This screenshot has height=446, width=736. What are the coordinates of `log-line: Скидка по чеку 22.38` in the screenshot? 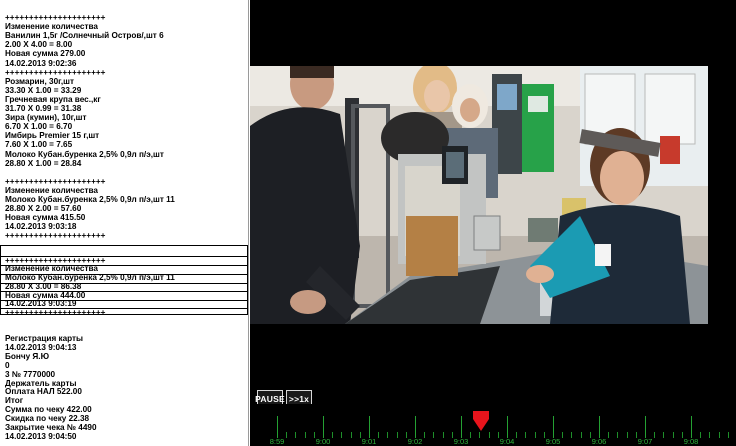 It's located at (47, 419).